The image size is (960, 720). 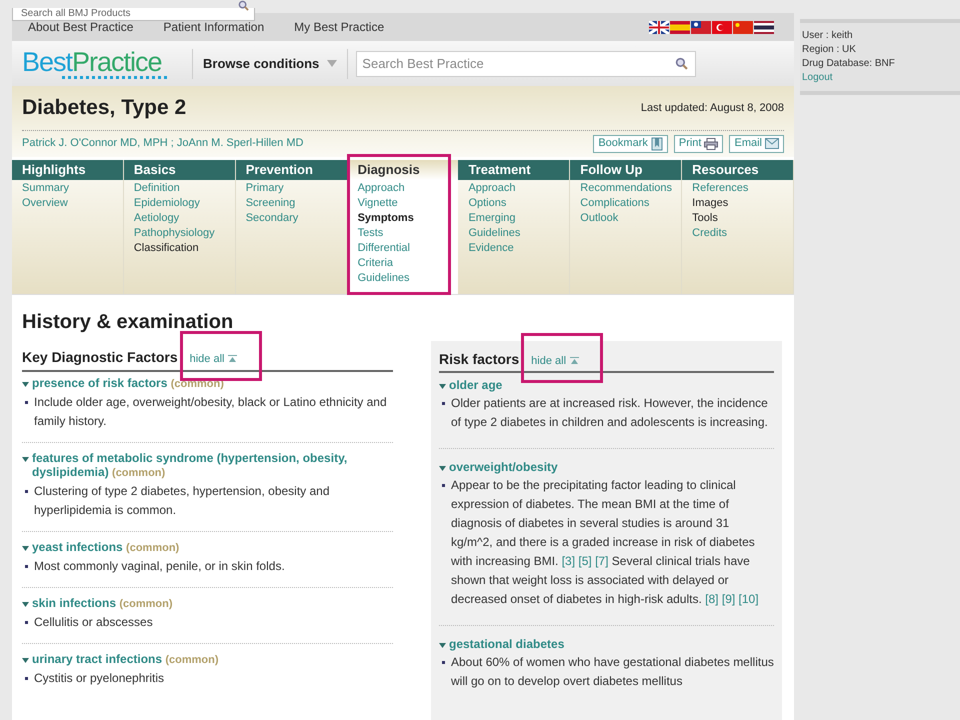 What do you see at coordinates (270, 64) in the screenshot?
I see `browse-conditions-dropdown: Browse conditions` at bounding box center [270, 64].